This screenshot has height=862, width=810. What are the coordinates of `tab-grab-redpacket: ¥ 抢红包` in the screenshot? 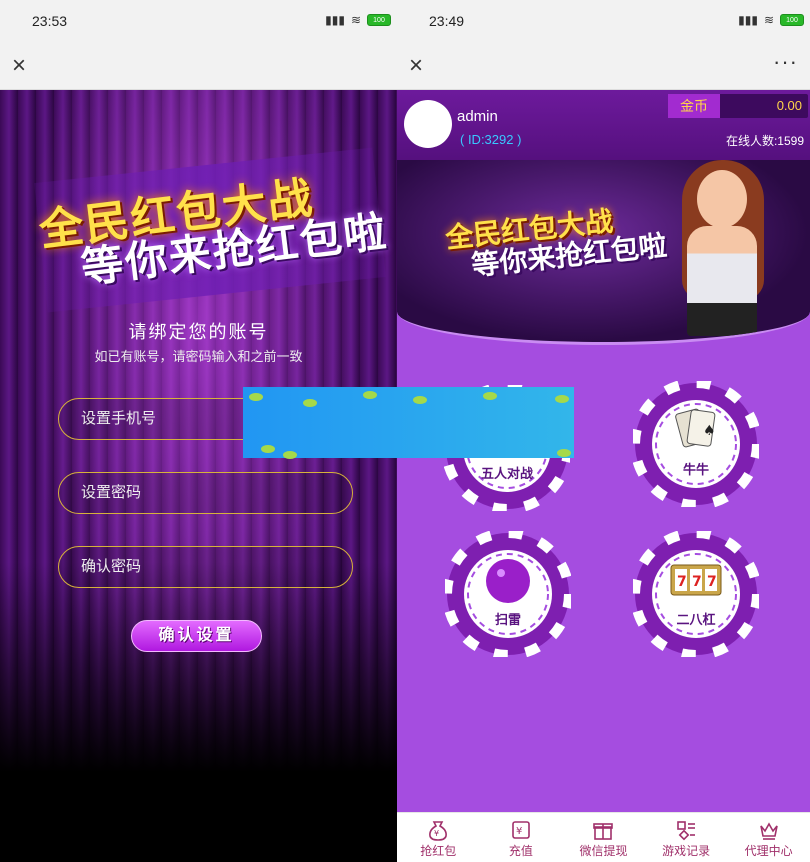 It's located at (438, 837).